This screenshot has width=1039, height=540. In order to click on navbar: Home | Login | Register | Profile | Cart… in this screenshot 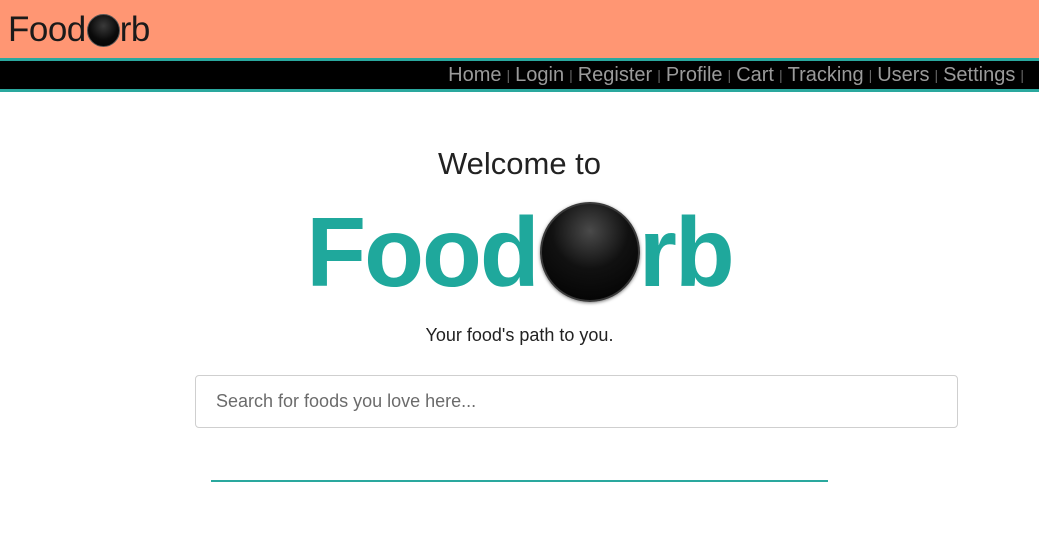, I will do `click(519, 75)`.